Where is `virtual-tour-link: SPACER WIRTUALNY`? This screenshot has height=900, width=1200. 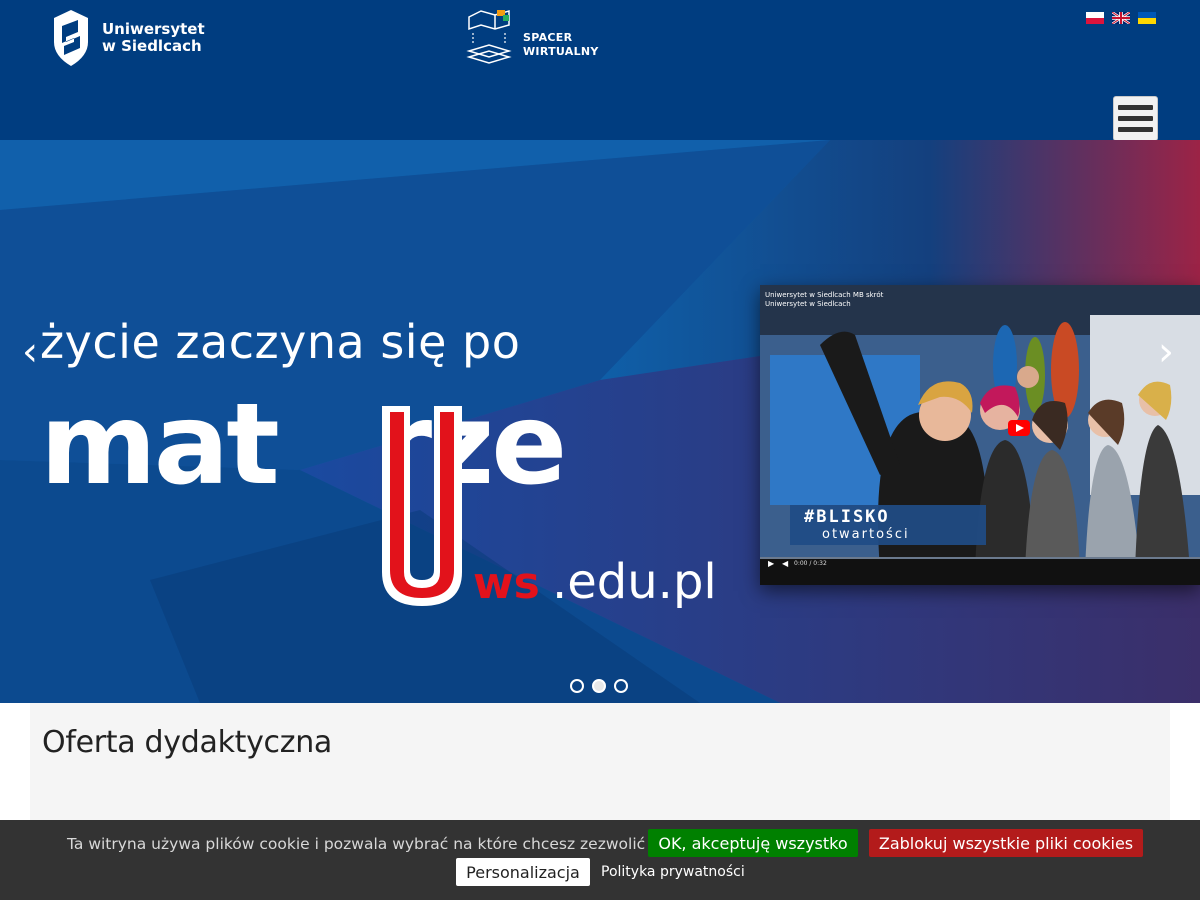
virtual-tour-link: SPACER WIRTUALNY is located at coordinates (532, 36).